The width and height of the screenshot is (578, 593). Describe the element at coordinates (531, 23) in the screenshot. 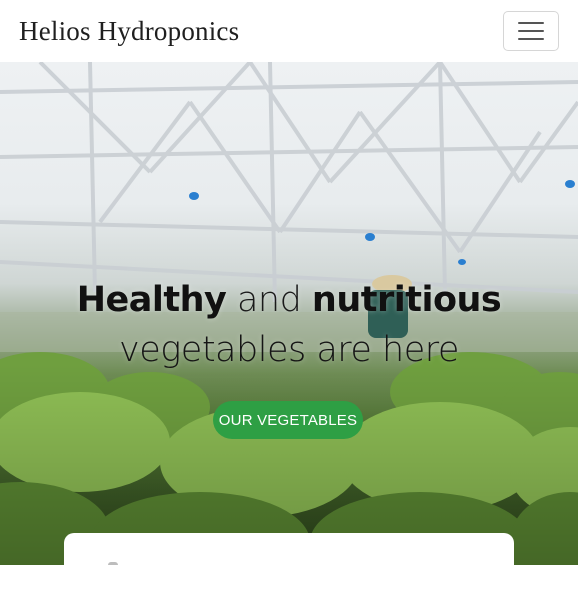

I see `hamburger-icon` at that location.